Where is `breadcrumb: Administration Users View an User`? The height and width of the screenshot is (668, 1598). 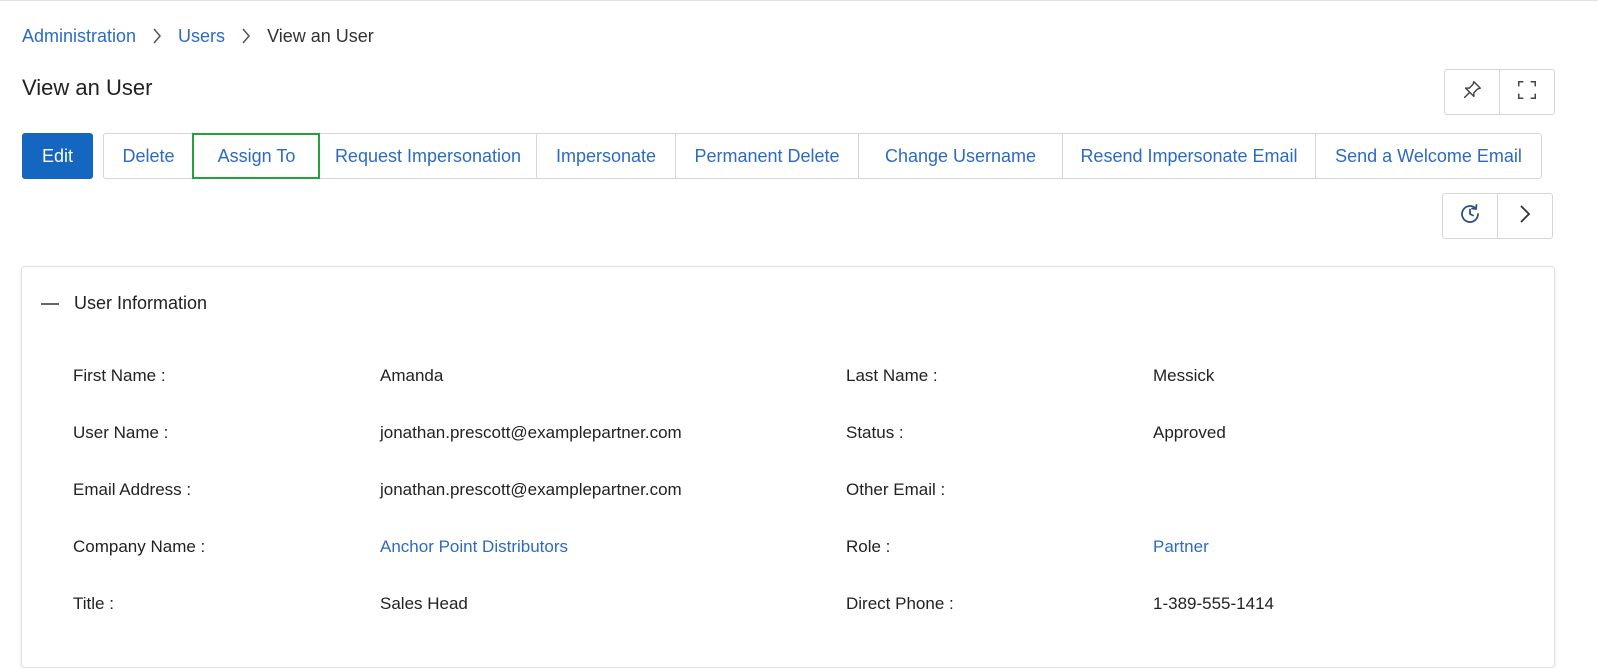
breadcrumb: Administration Users View an User is located at coordinates (198, 36).